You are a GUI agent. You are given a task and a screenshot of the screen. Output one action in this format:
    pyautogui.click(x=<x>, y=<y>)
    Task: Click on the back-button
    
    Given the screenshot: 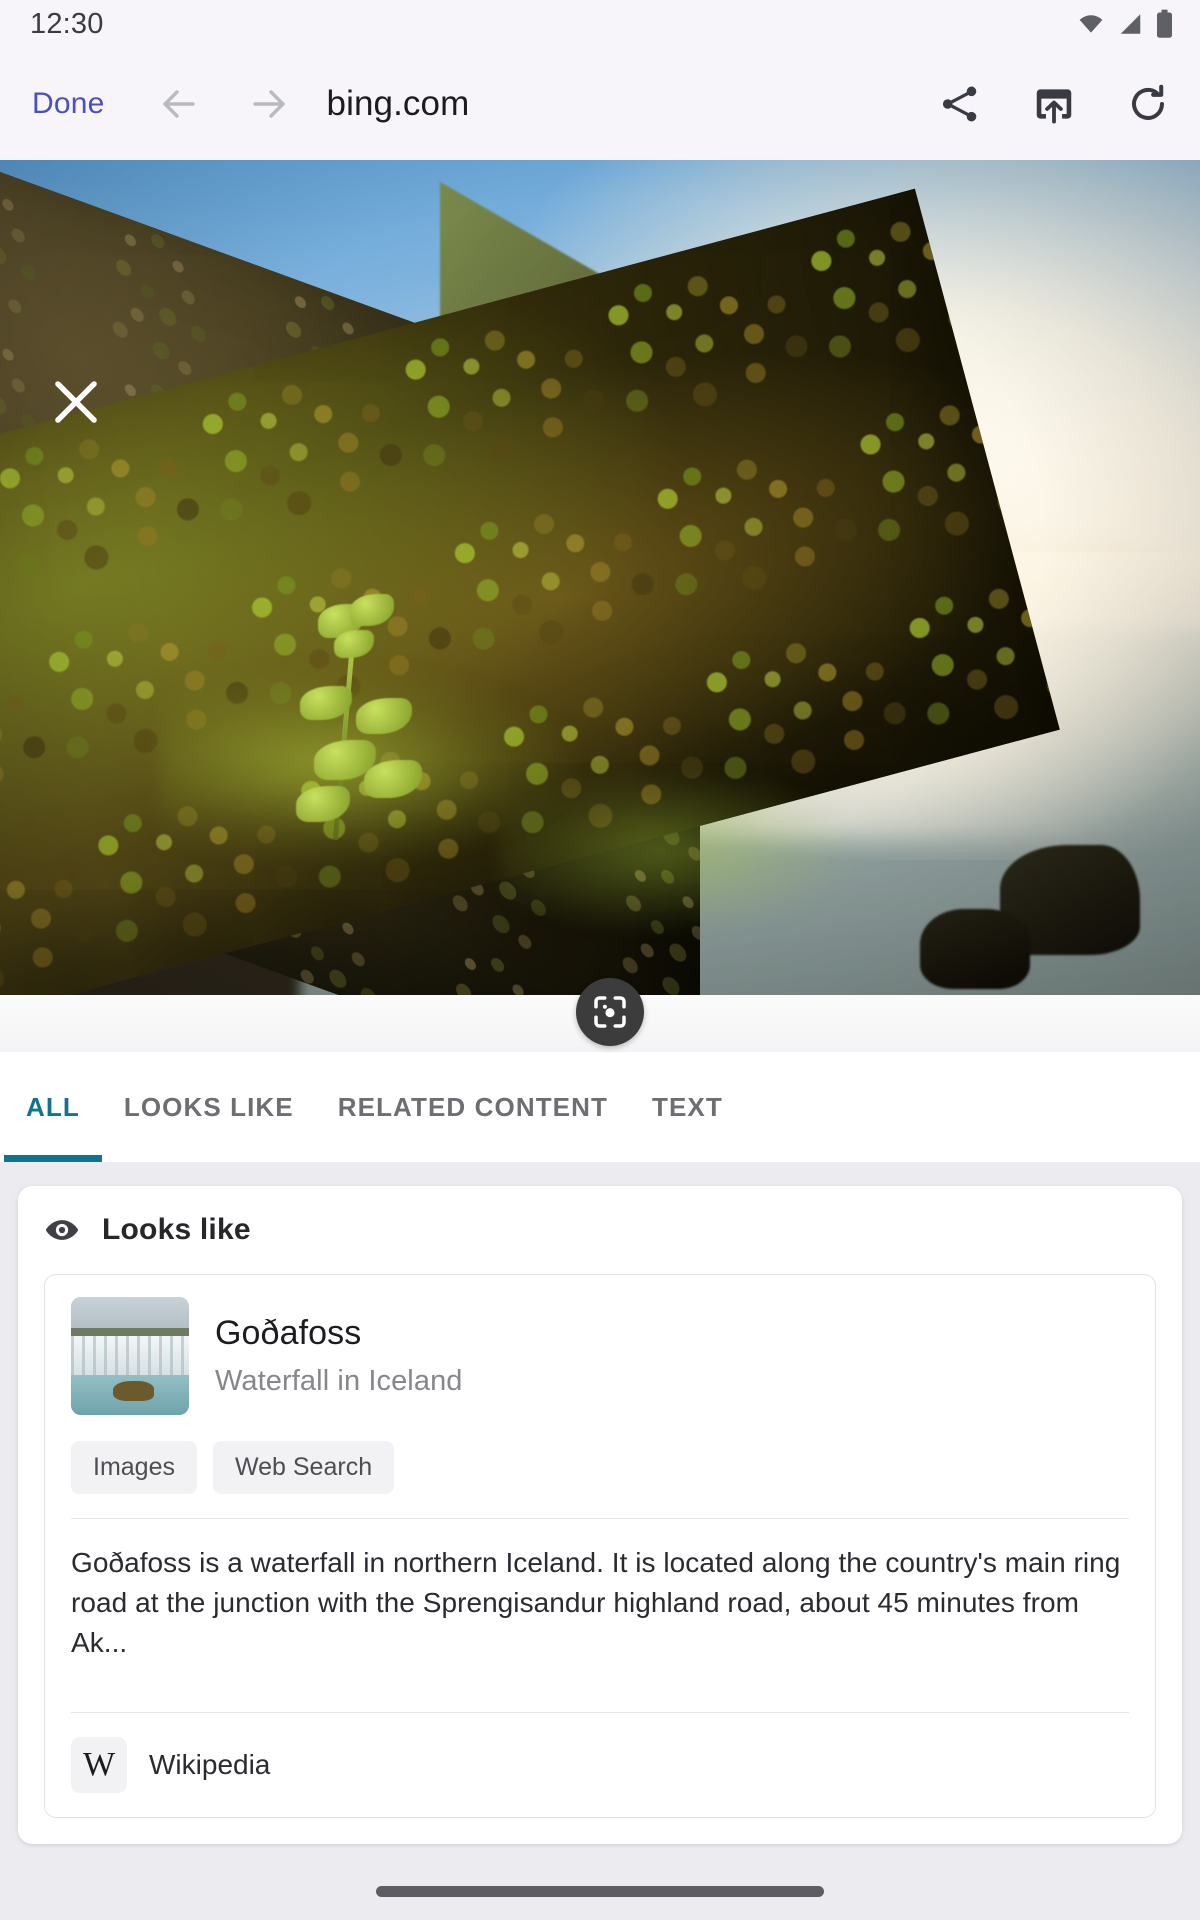 What is the action you would take?
    pyautogui.click(x=179, y=104)
    